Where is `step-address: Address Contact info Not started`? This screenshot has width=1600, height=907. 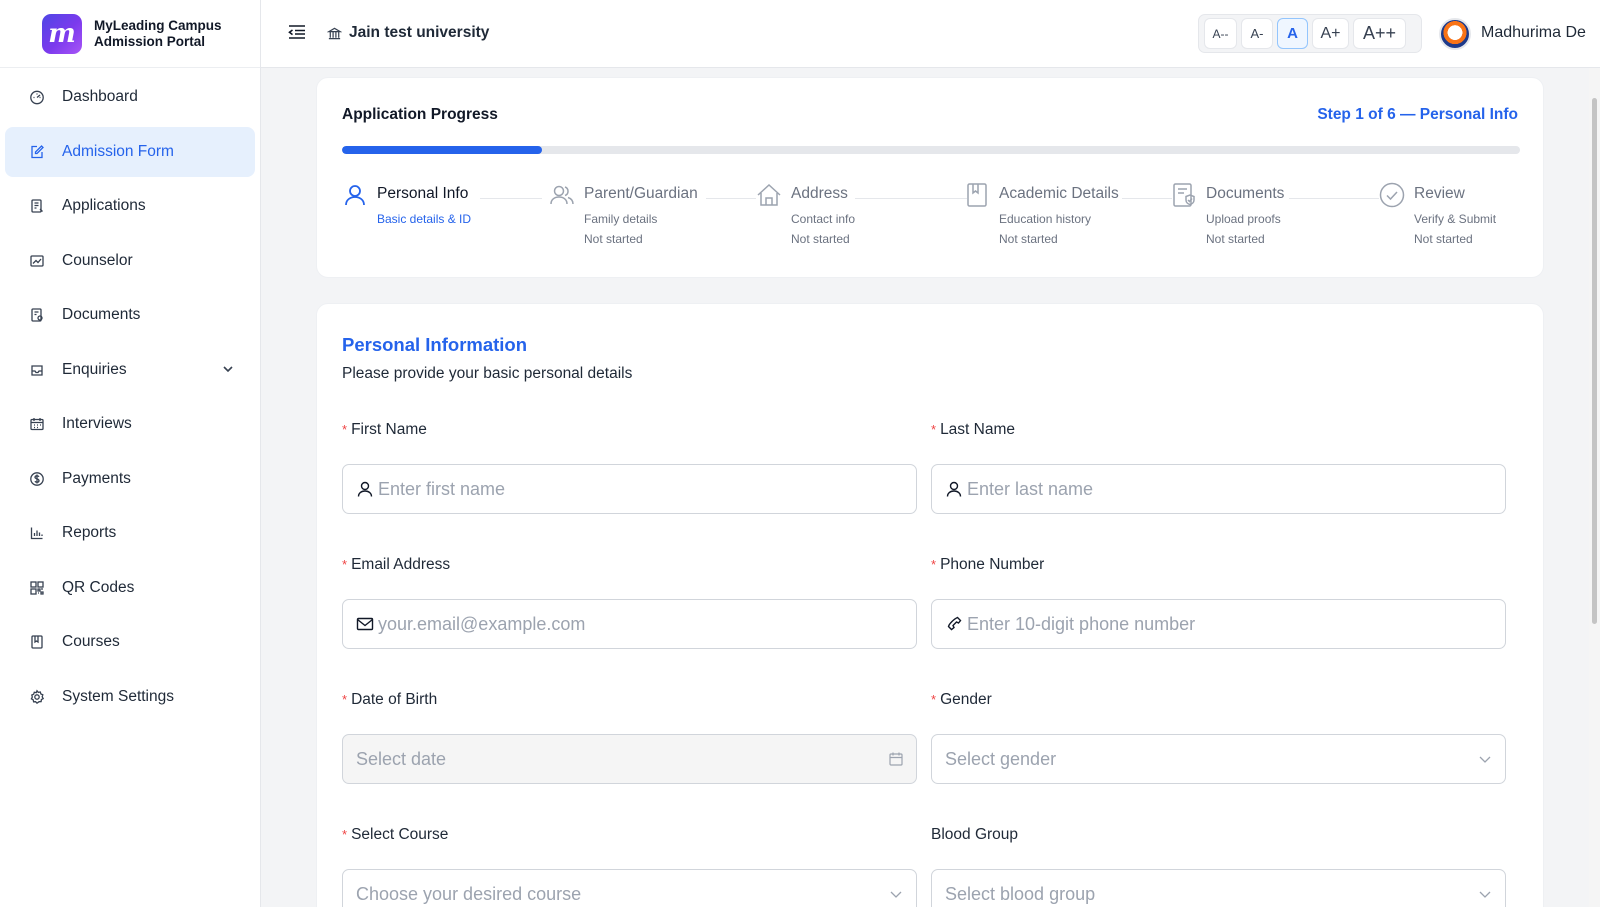 step-address: Address Contact info Not started is located at coordinates (805, 214).